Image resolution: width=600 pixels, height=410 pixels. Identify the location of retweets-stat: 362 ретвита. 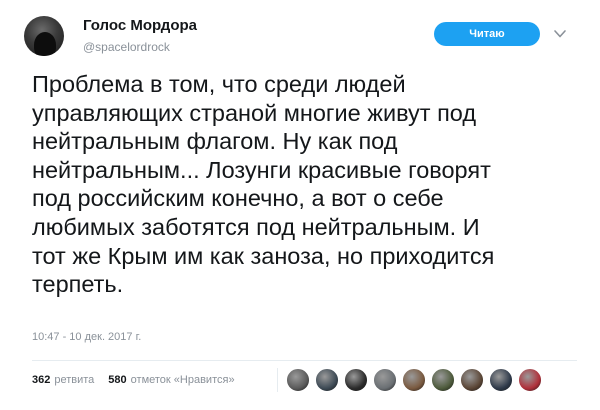
(63, 380).